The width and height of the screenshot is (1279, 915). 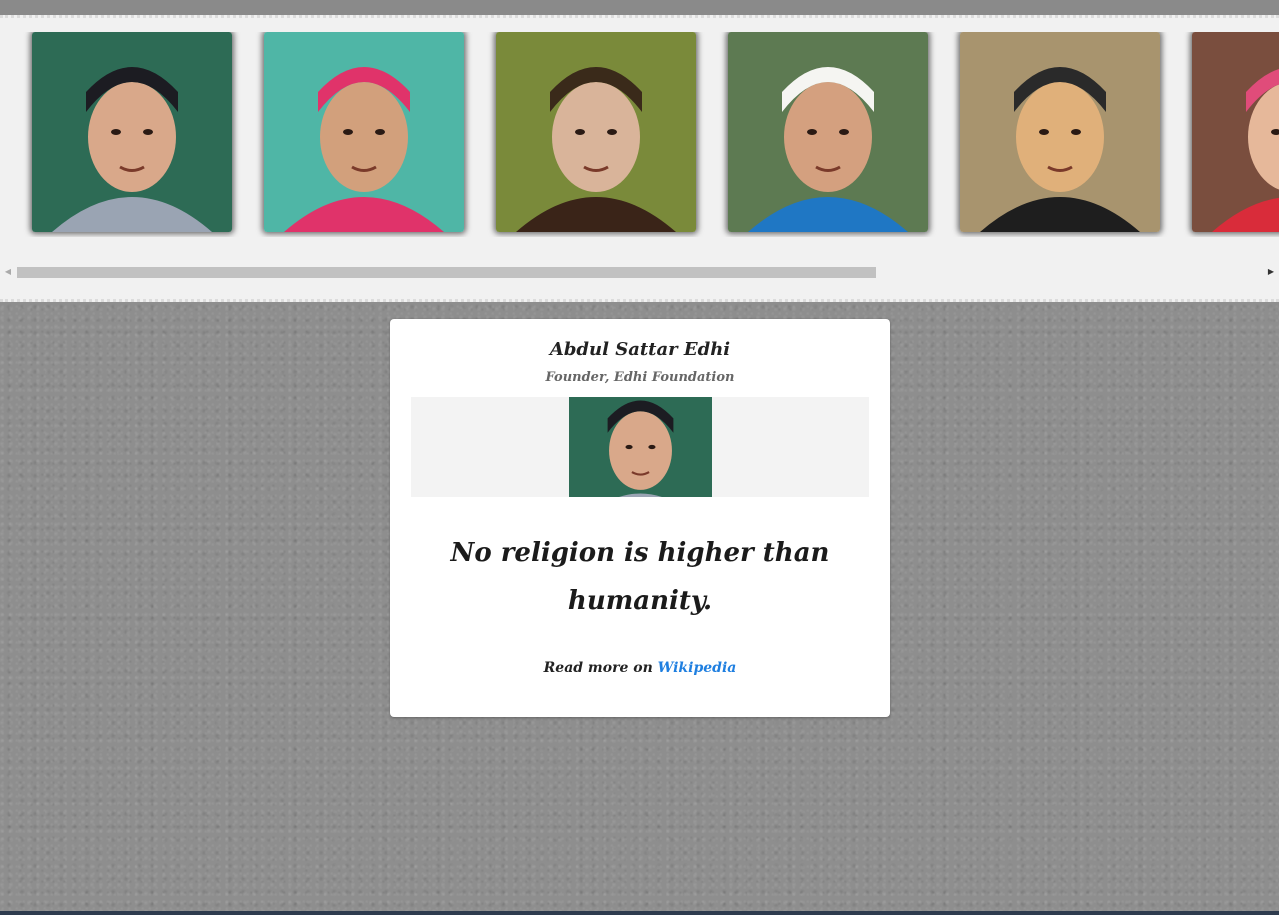 What do you see at coordinates (446, 272) in the screenshot?
I see `scrollbar-thumb` at bounding box center [446, 272].